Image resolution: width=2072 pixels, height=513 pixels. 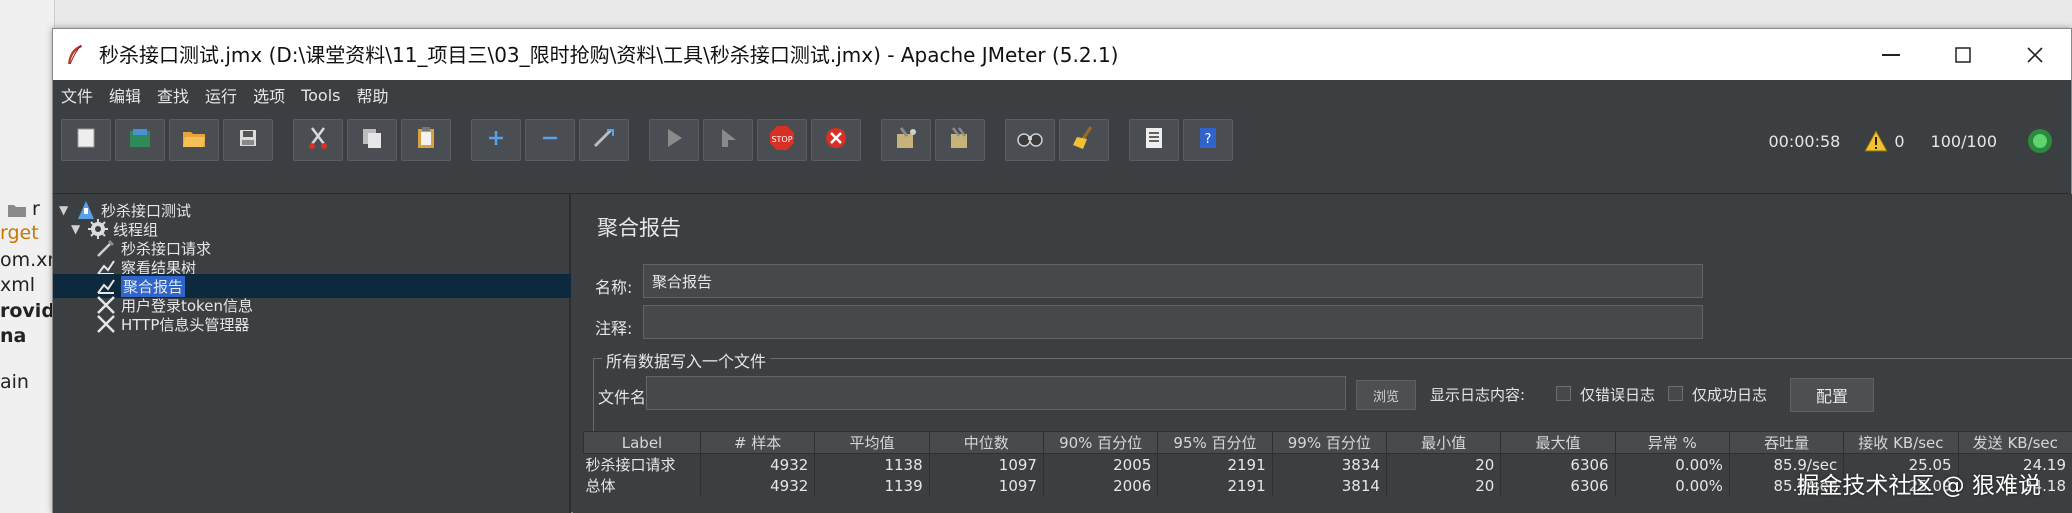 What do you see at coordinates (1386, 395) in the screenshot?
I see `browse-button: 浏览` at bounding box center [1386, 395].